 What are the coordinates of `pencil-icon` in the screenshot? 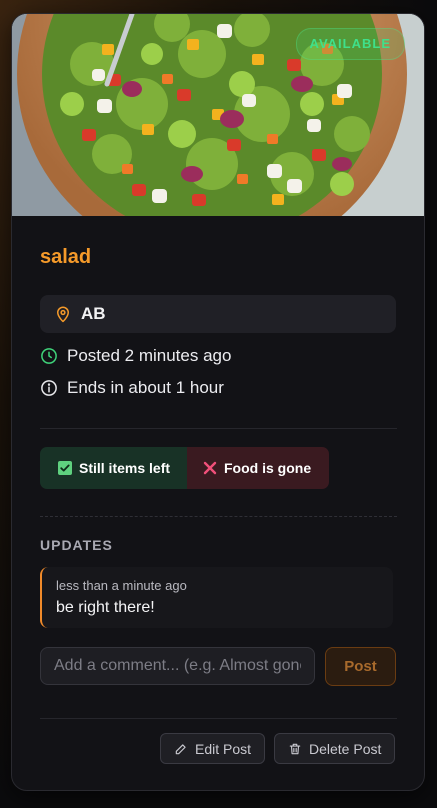 It's located at (181, 749).